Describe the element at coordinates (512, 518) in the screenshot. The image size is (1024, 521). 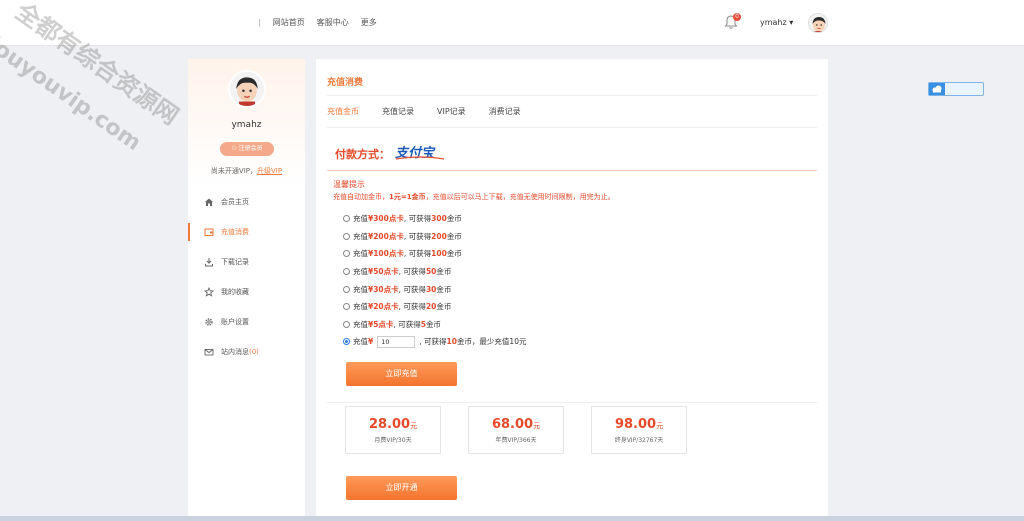
I see `taskbar` at that location.